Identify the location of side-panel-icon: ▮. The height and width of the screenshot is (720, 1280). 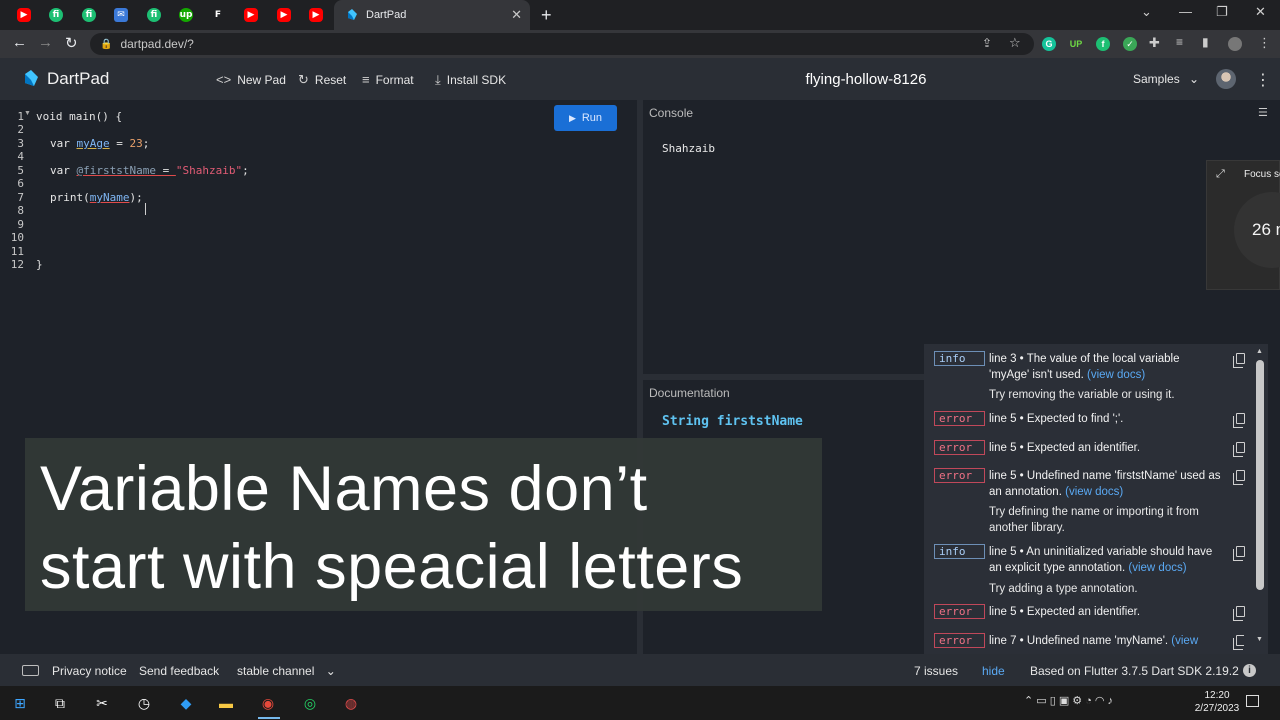
(1205, 42).